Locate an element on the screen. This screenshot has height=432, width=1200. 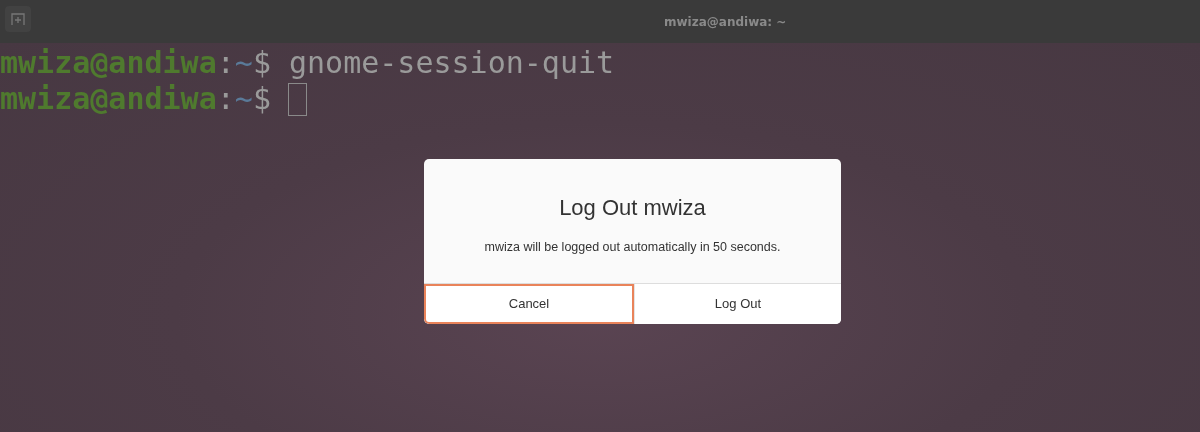
new-tab-icon is located at coordinates (18, 19).